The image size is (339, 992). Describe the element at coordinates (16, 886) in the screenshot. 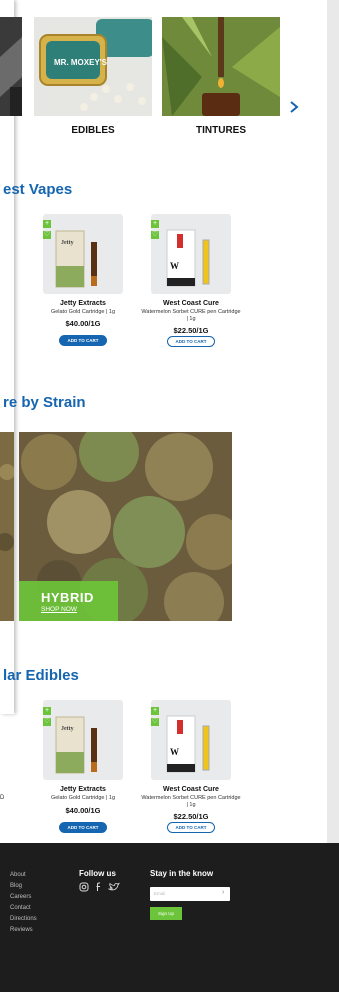

I see `footer-link-blog: Blog` at that location.